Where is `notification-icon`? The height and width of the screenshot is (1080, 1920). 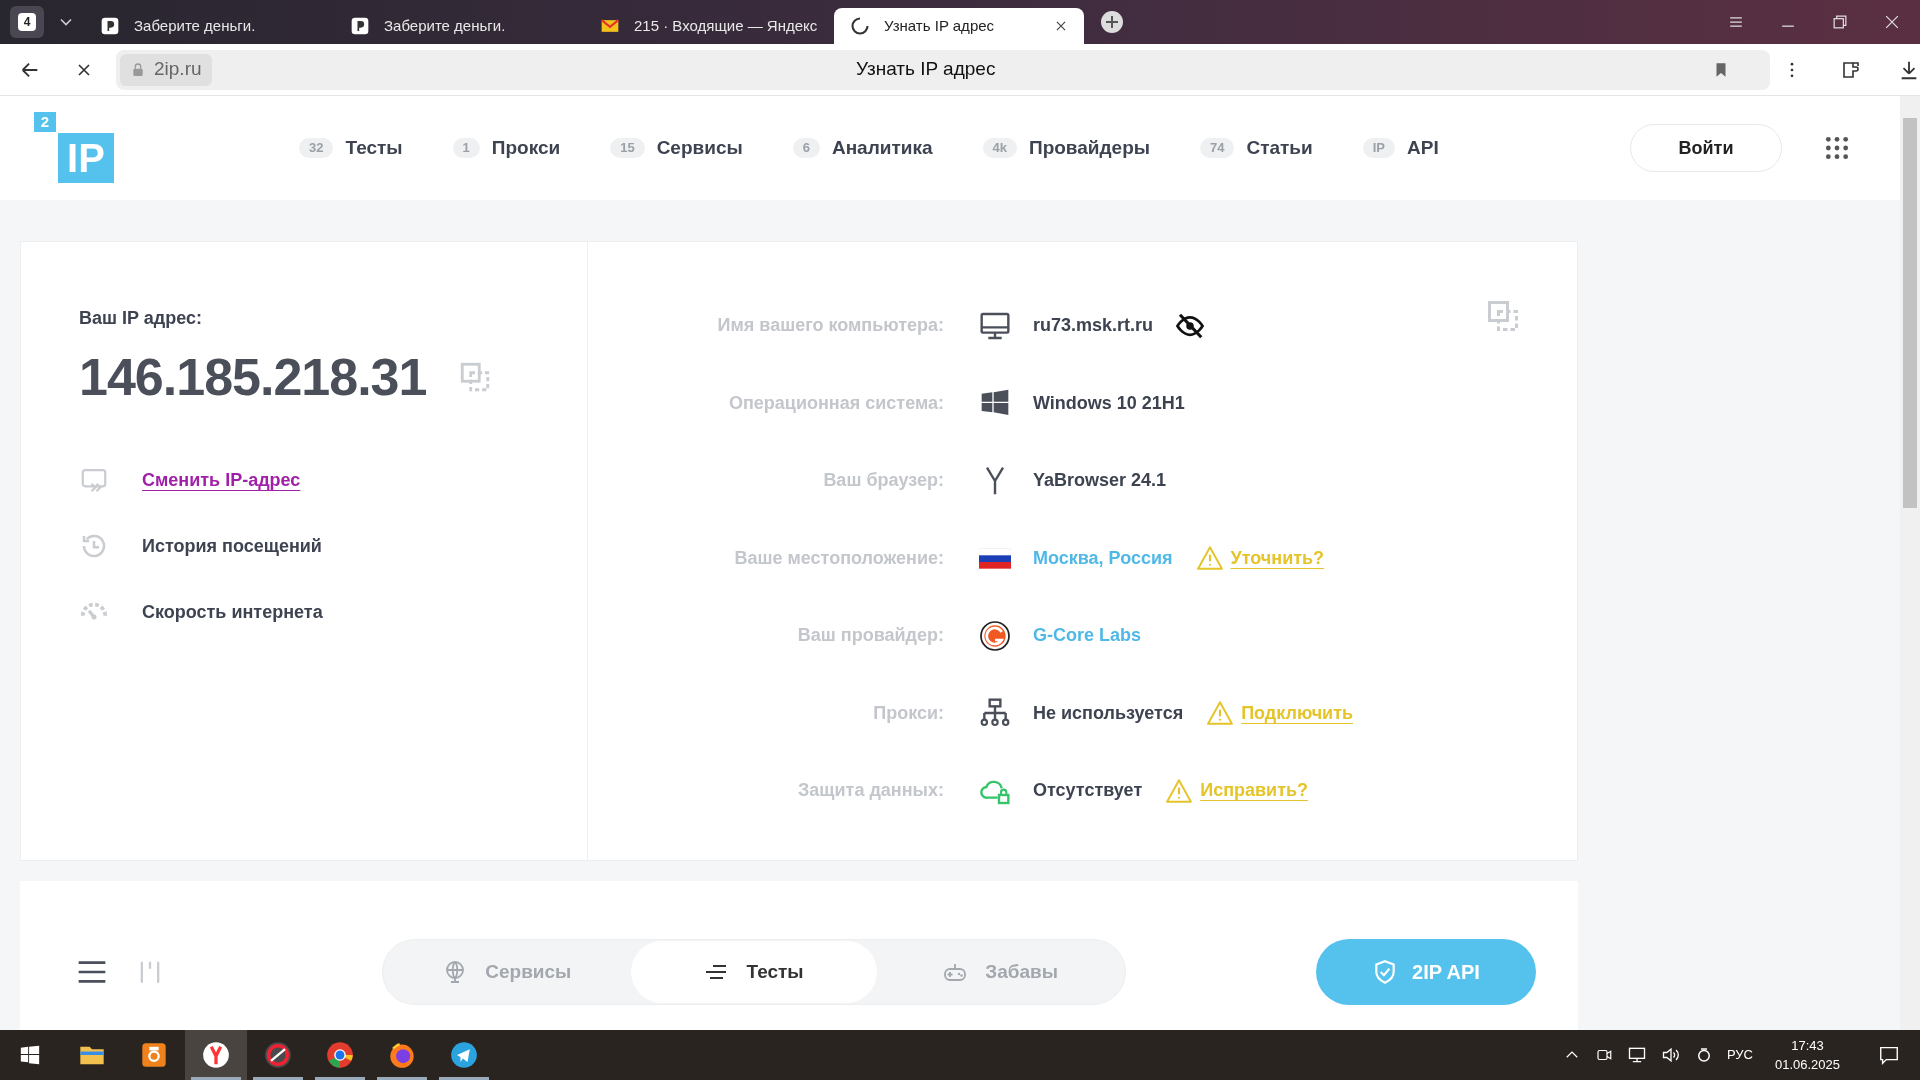
notification-icon is located at coordinates (1889, 1055).